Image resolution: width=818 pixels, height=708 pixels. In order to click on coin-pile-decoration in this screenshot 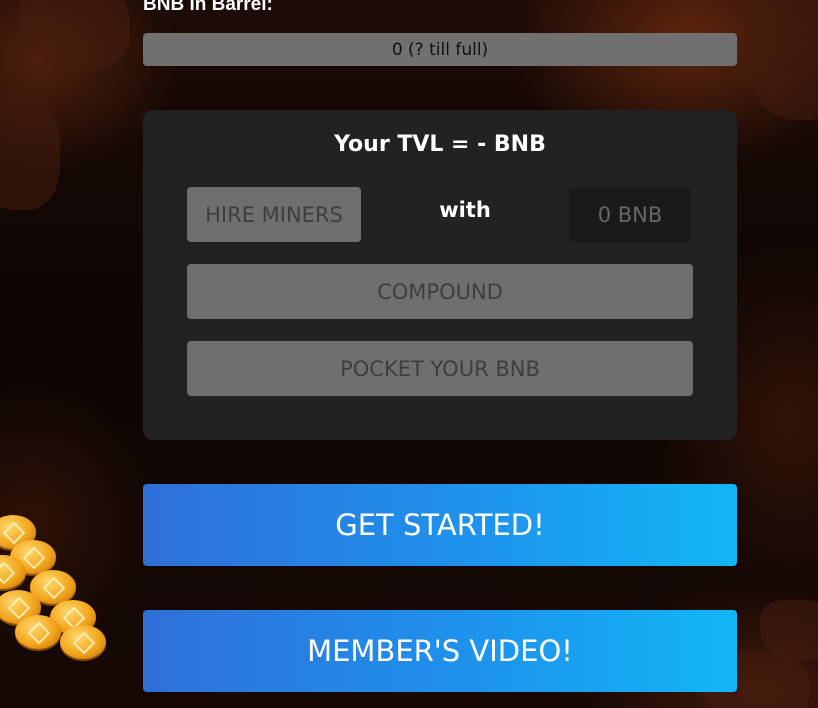, I will do `click(60, 585)`.